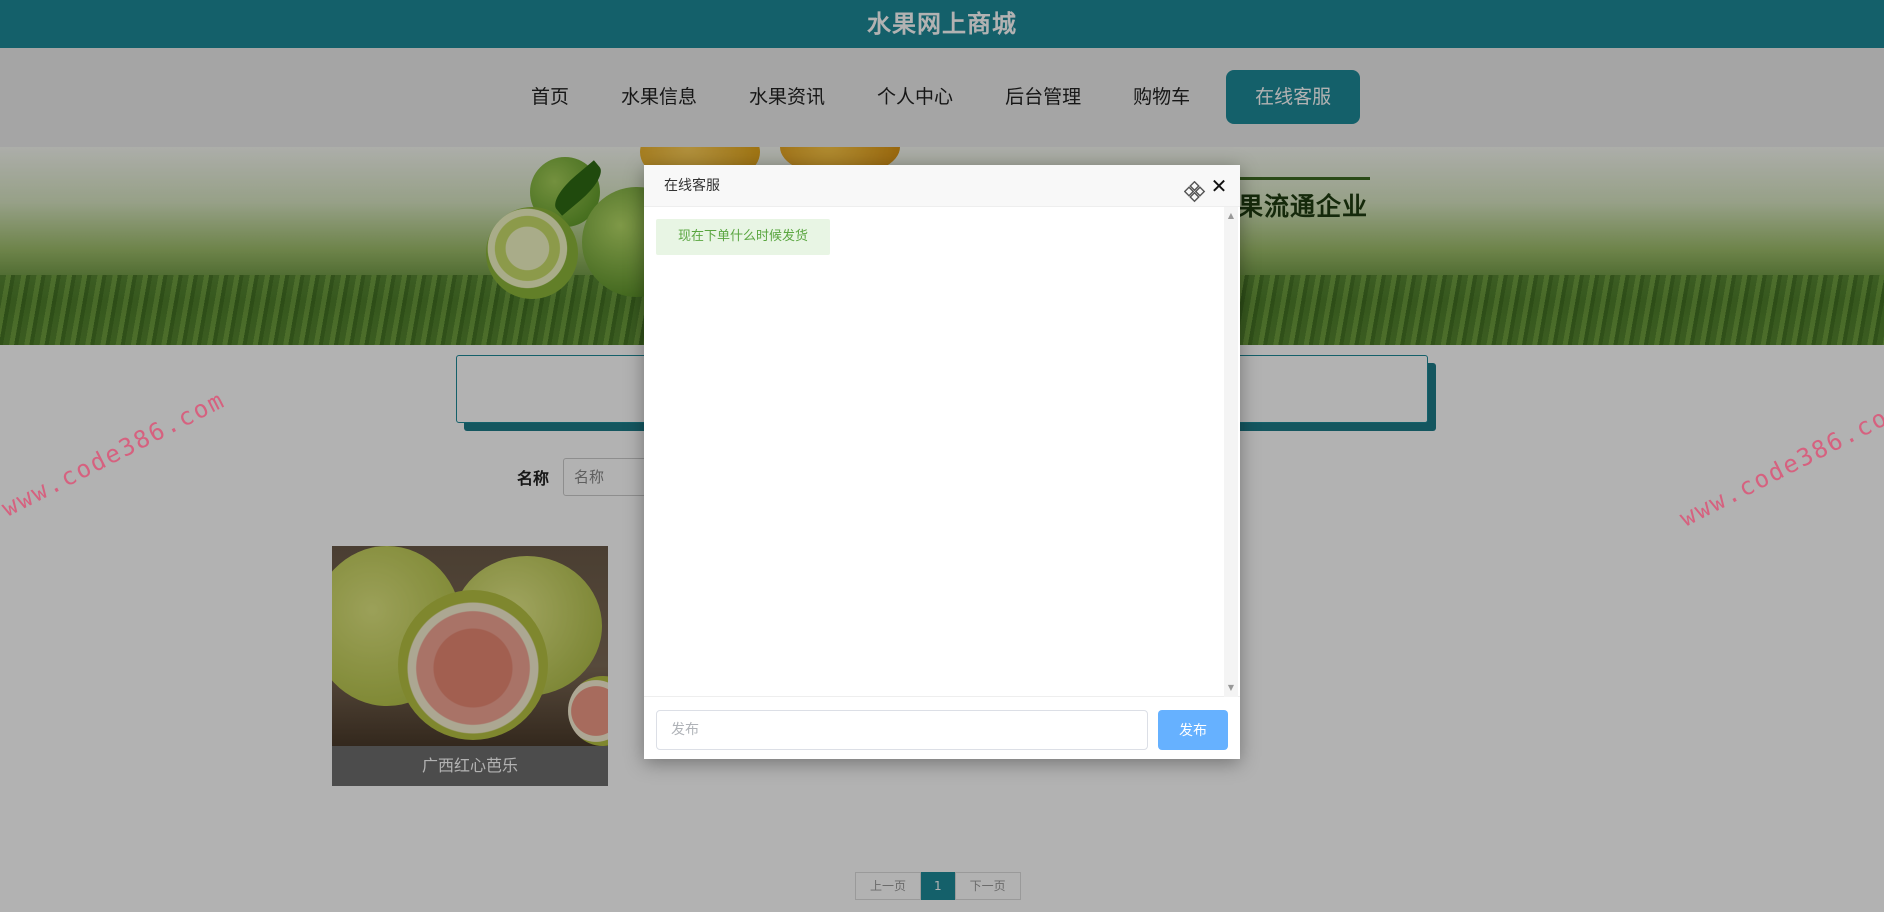 The height and width of the screenshot is (912, 1884). Describe the element at coordinates (1193, 730) in the screenshot. I see `send-button: 发布` at that location.